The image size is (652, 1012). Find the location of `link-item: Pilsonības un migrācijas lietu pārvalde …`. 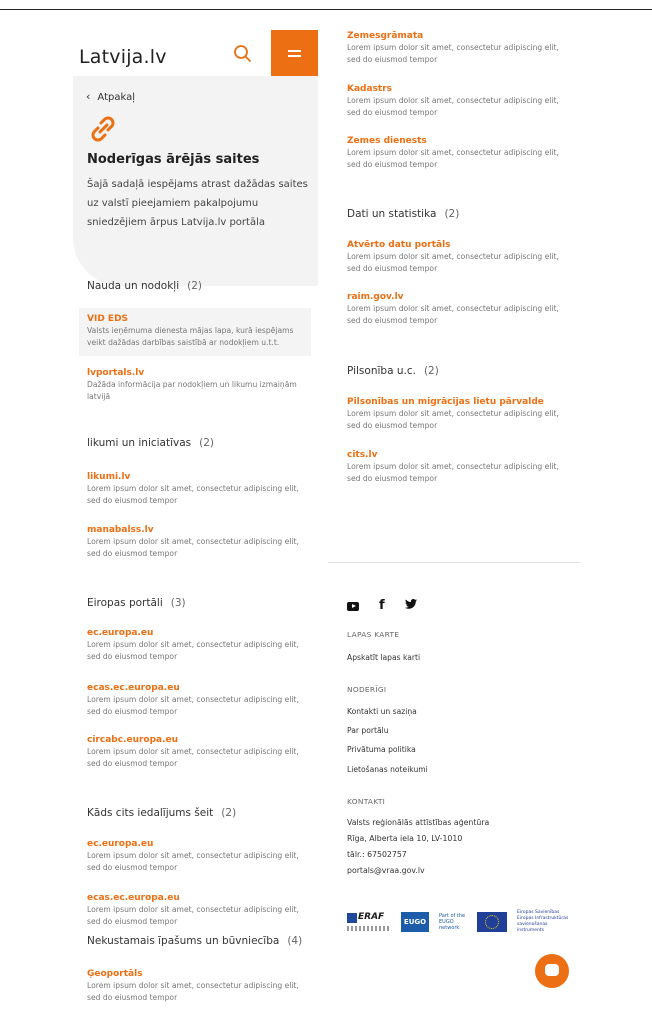

link-item: Pilsonības un migrācijas lietu pārvalde … is located at coordinates (456, 414).